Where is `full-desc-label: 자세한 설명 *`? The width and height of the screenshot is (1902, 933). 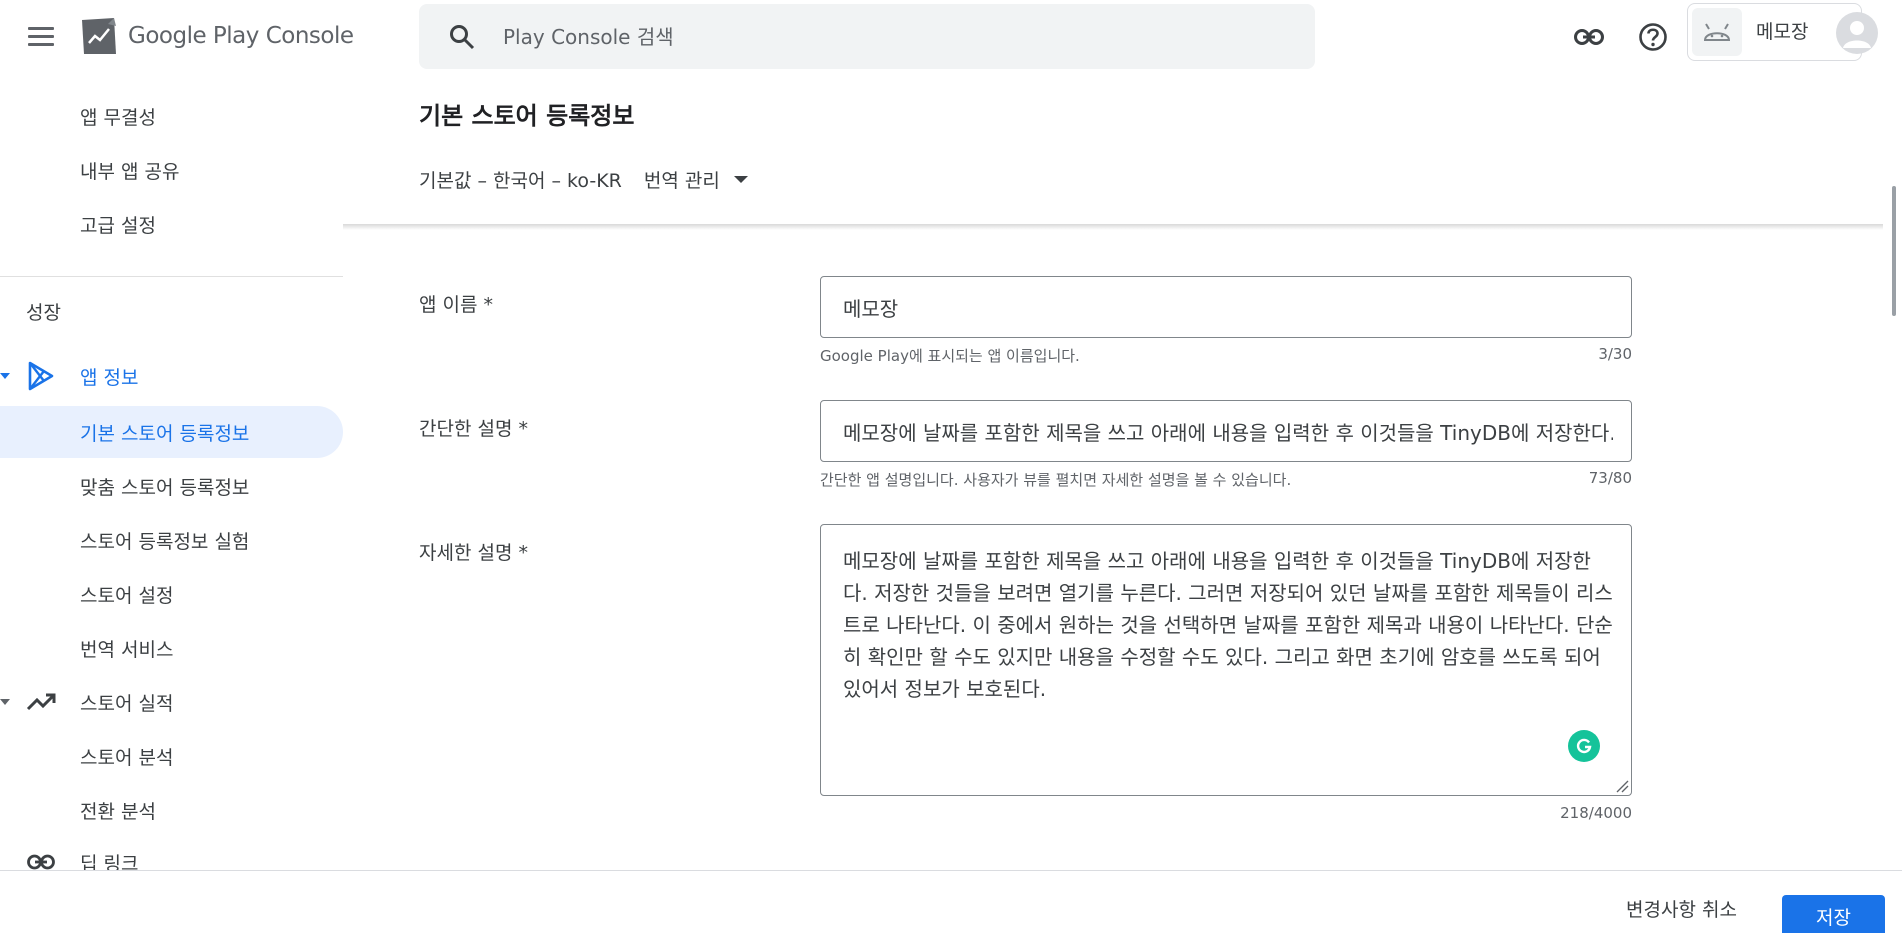 full-desc-label: 자세한 설명 * is located at coordinates (473, 551).